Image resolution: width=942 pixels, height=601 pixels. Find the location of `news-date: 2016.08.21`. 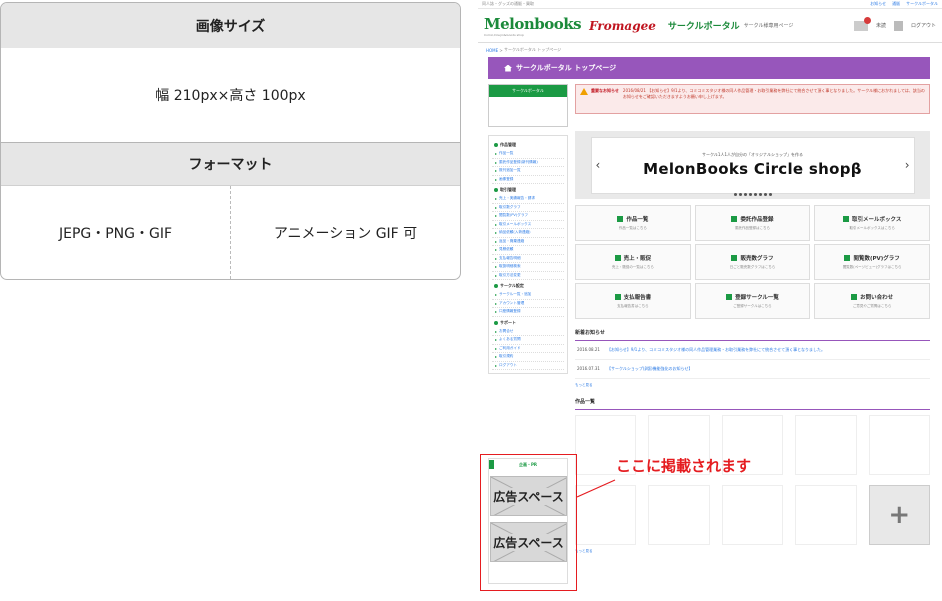

news-date: 2016.08.21 is located at coordinates (588, 349).